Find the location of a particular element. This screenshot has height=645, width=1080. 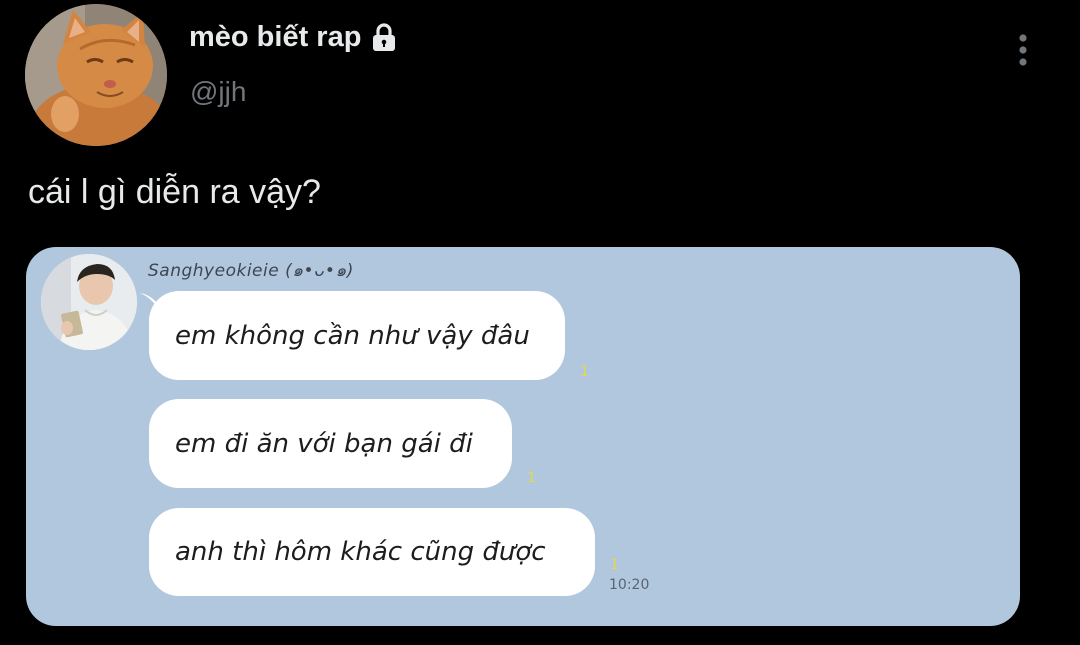

message-timestamp: 10:20 is located at coordinates (629, 585).